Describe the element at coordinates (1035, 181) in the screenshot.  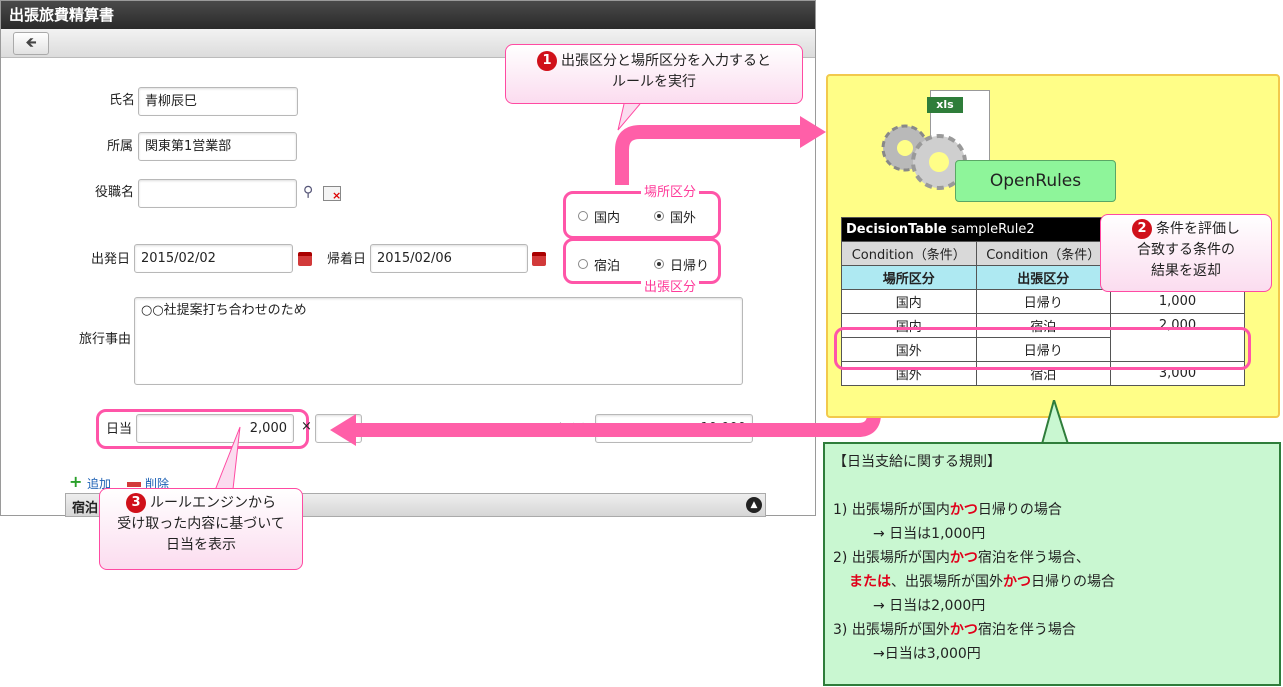
I see `openrules-label: OpenRules` at that location.